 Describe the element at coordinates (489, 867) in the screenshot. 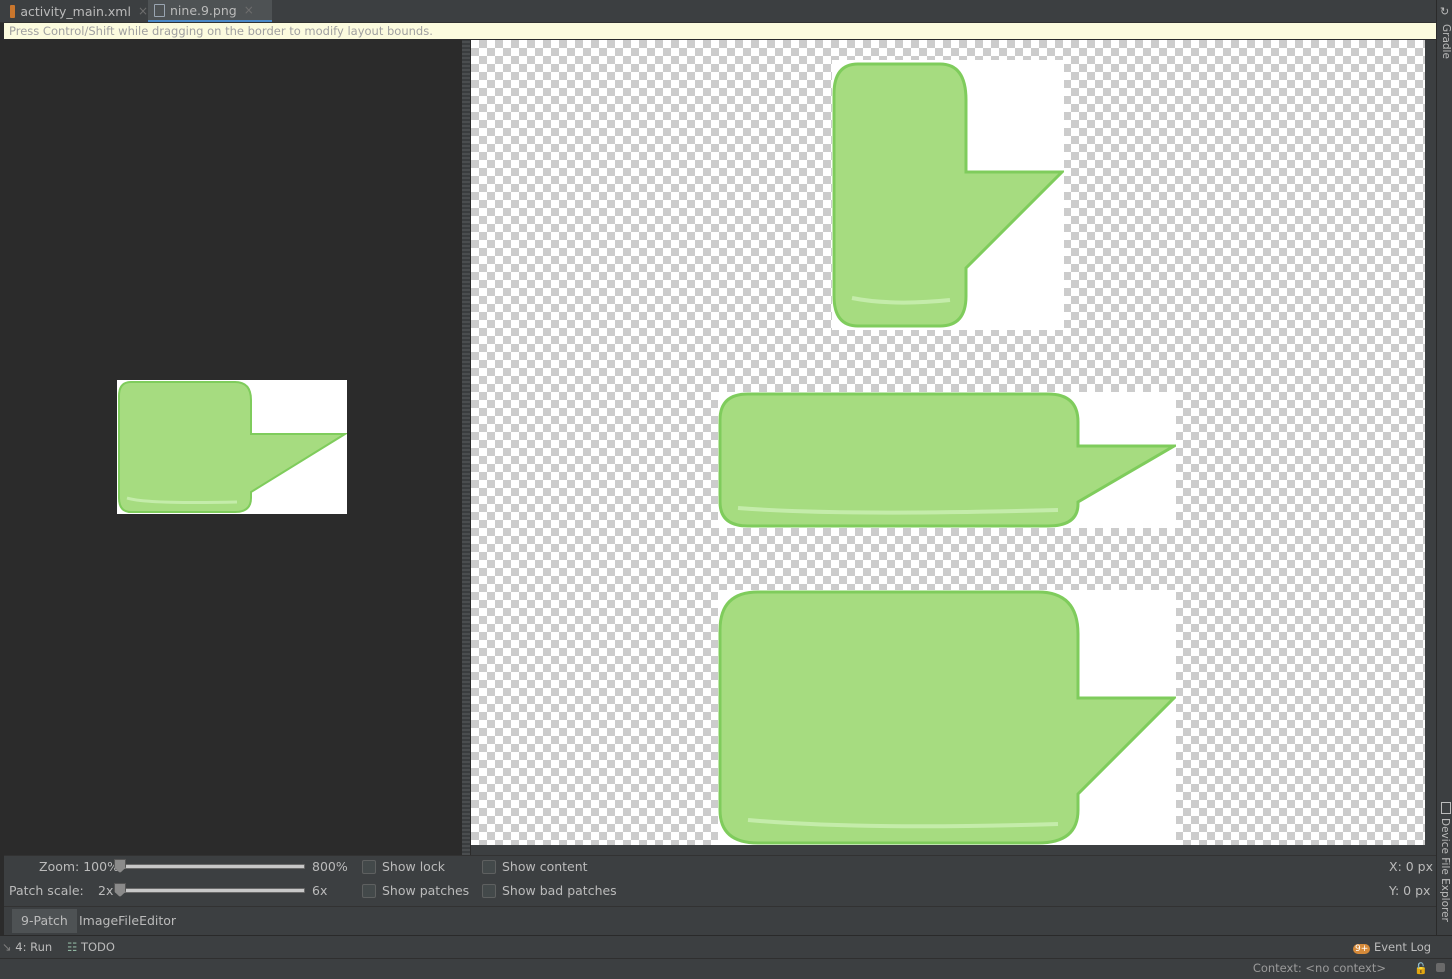

I see `show-content-checkbox` at that location.